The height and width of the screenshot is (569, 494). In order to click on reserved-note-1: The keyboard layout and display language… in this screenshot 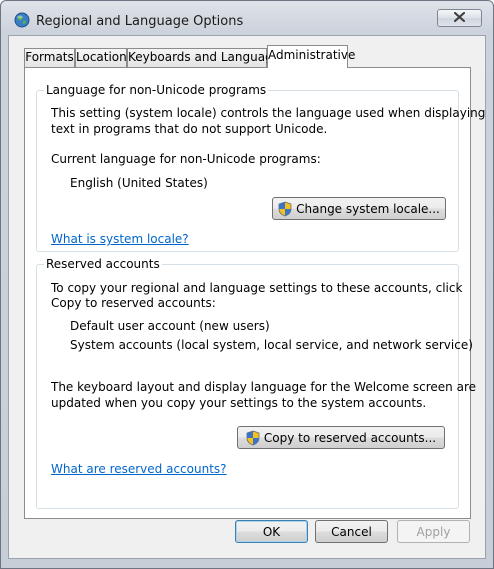, I will do `click(263, 387)`.